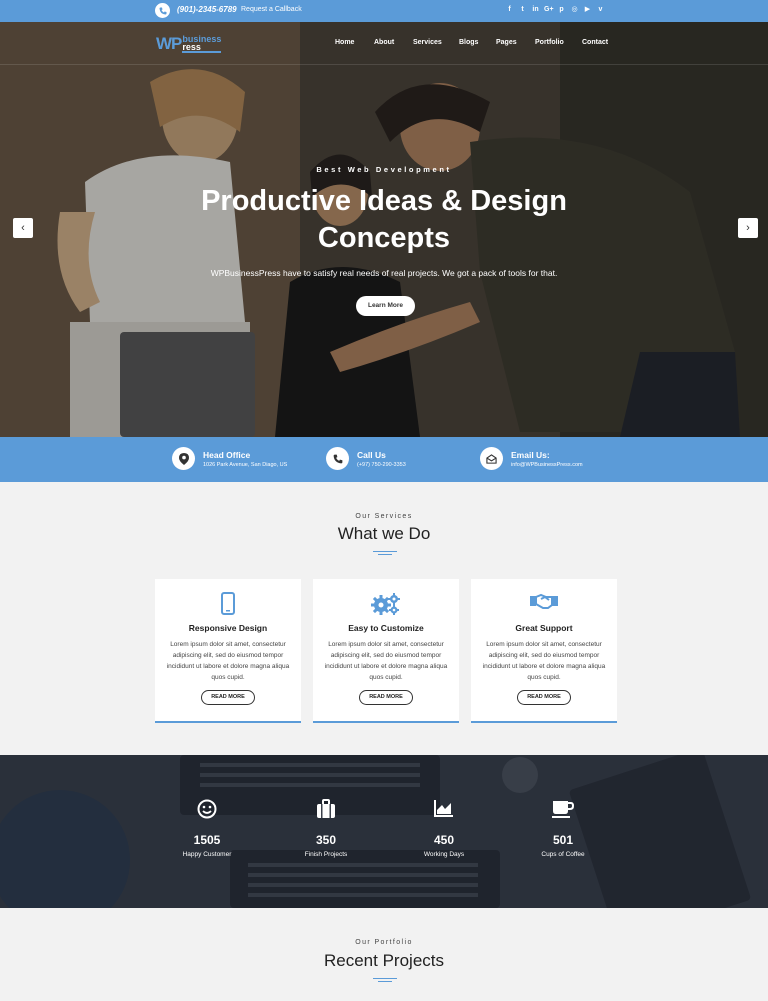 The height and width of the screenshot is (1001, 768). Describe the element at coordinates (555, 10) in the screenshot. I see `social-links: f t in G+ p ◎ ▶ v` at that location.